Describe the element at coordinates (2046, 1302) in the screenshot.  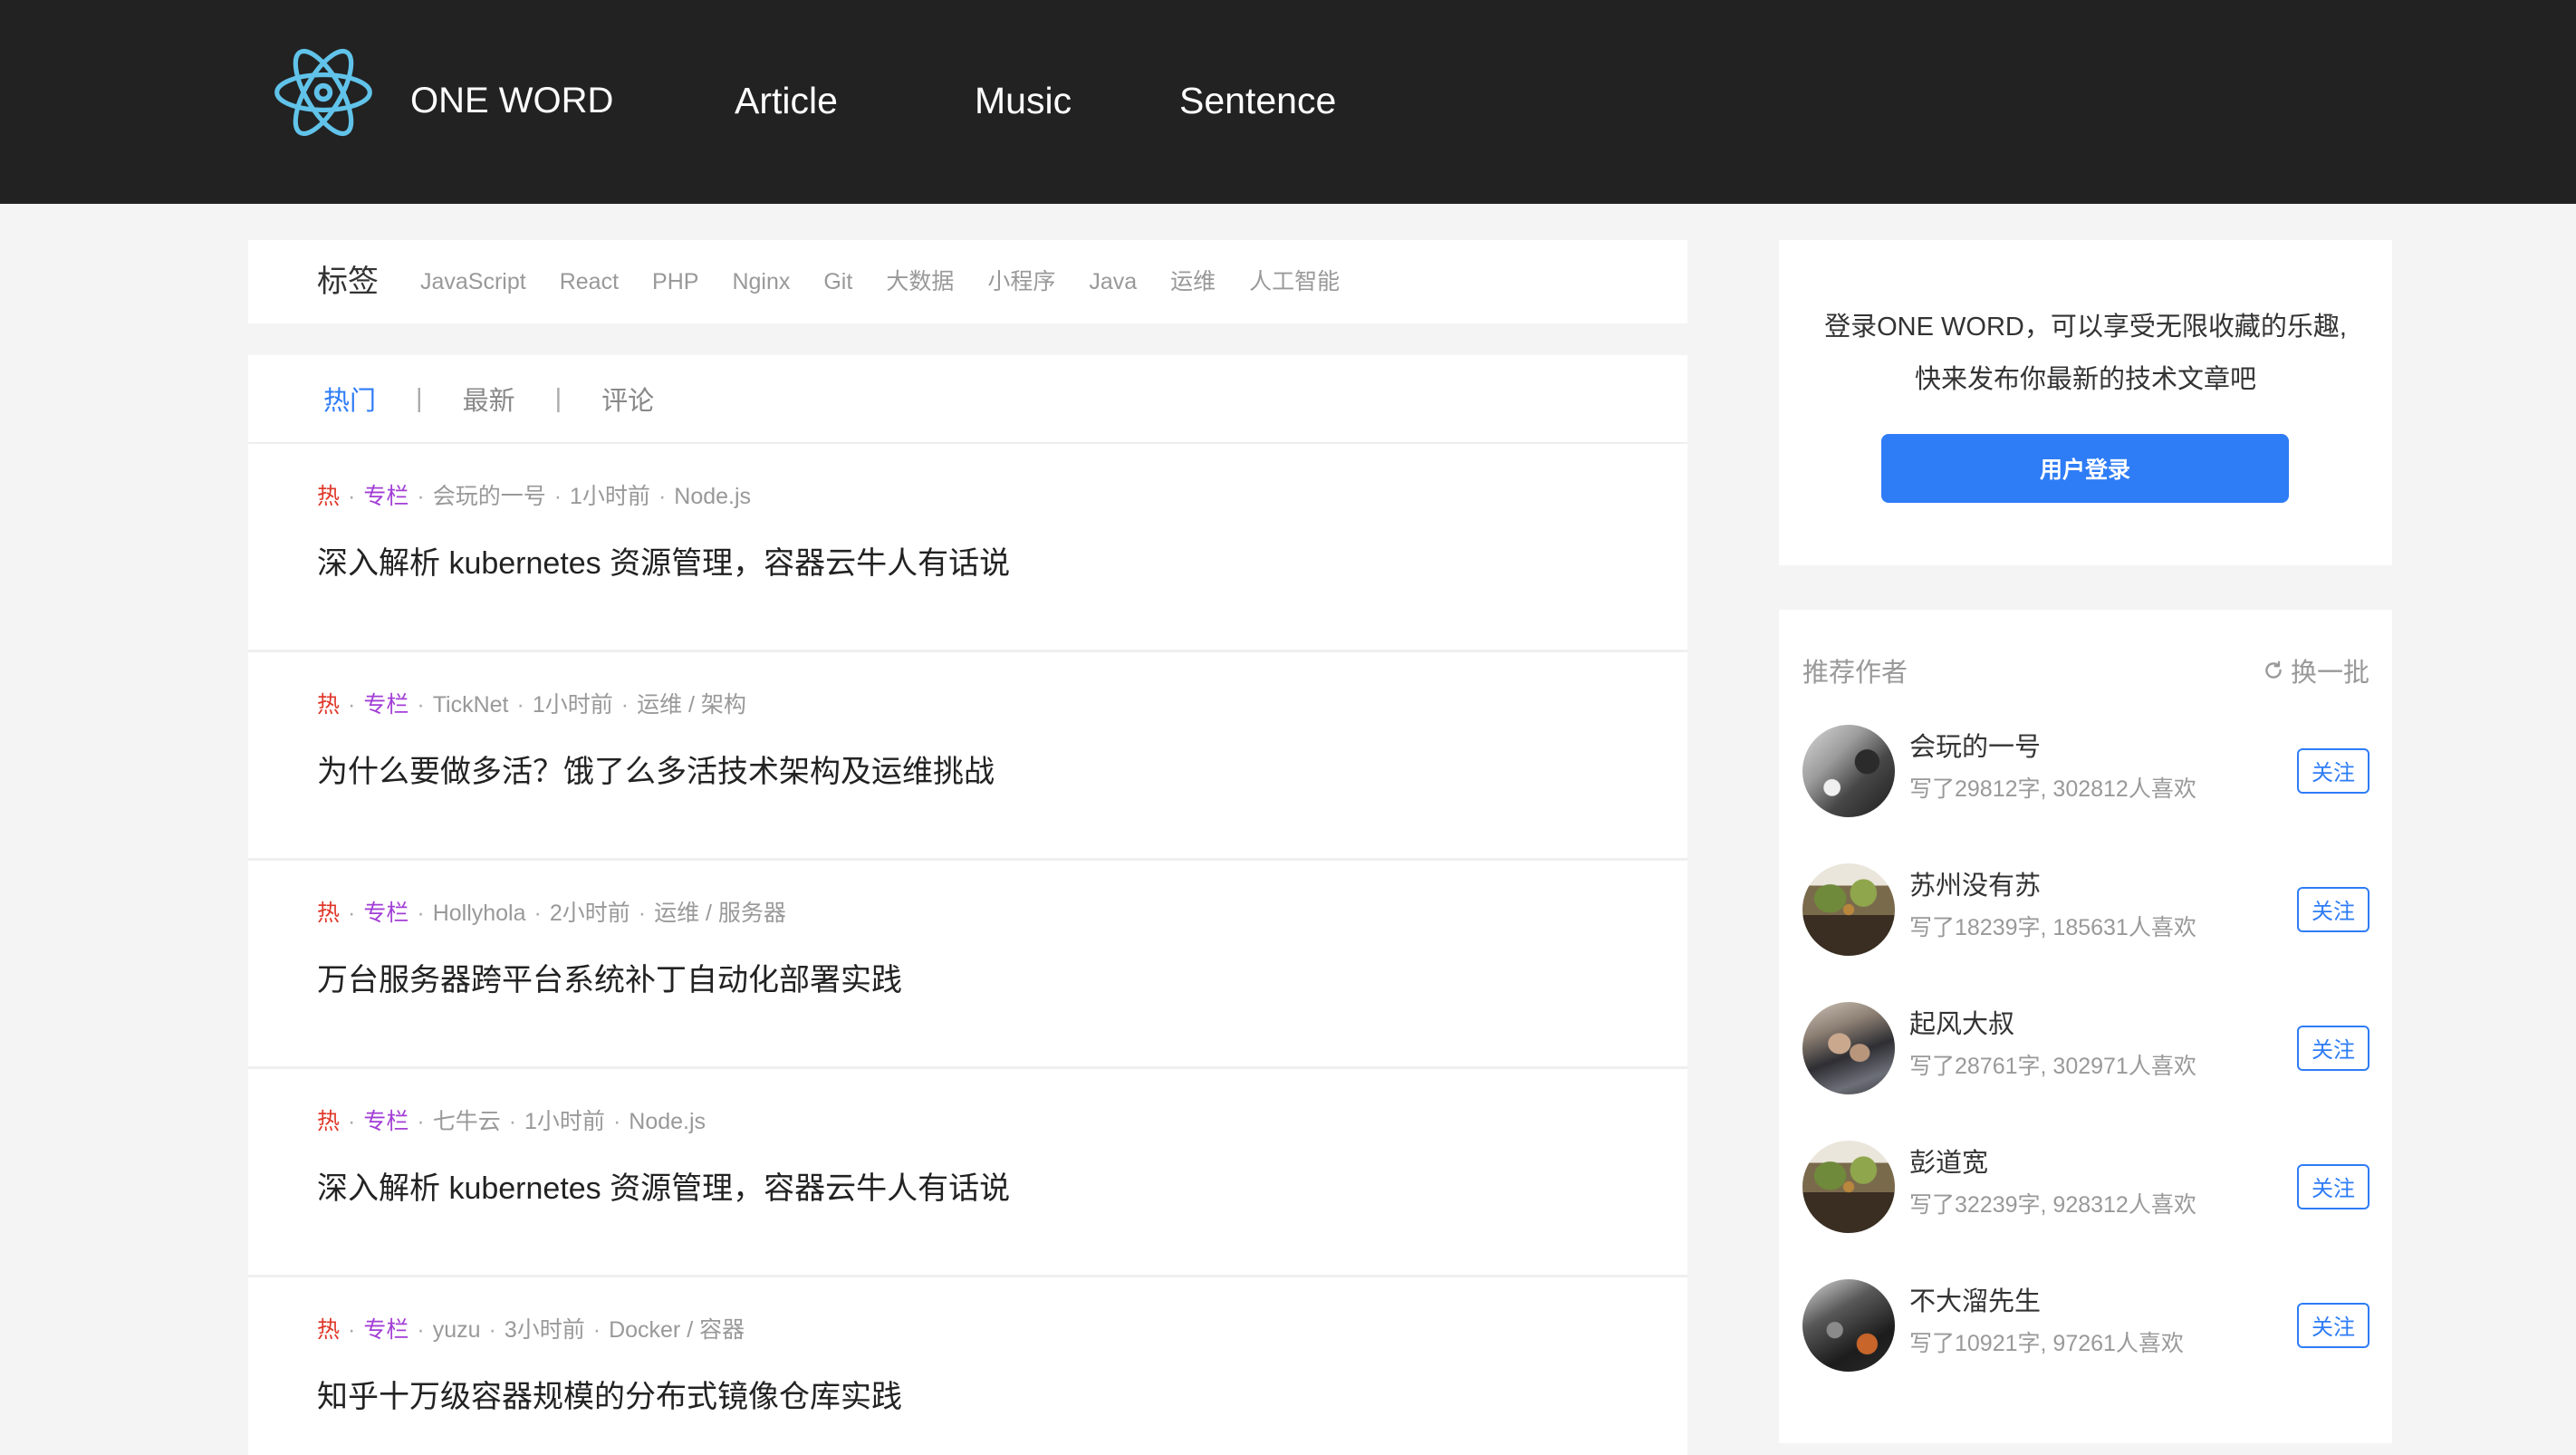
I see `author-name: 不大溜先生` at that location.